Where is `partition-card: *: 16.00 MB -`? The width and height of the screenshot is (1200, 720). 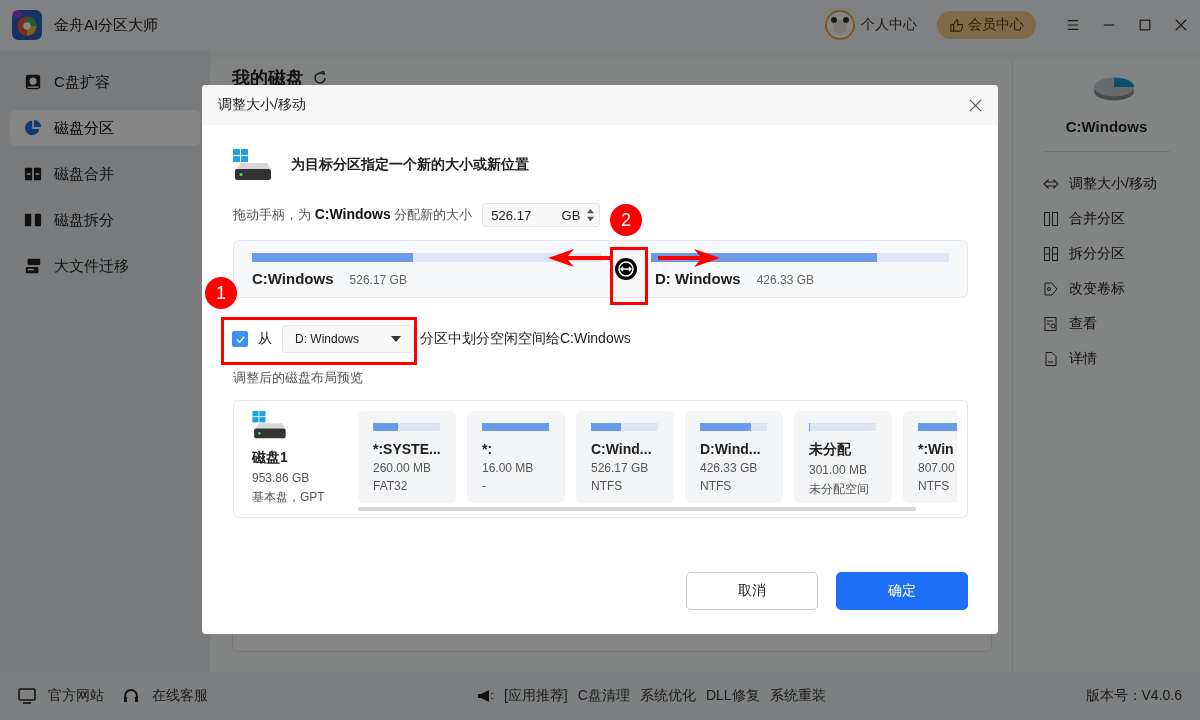
partition-card: *: 16.00 MB - is located at coordinates (516, 457).